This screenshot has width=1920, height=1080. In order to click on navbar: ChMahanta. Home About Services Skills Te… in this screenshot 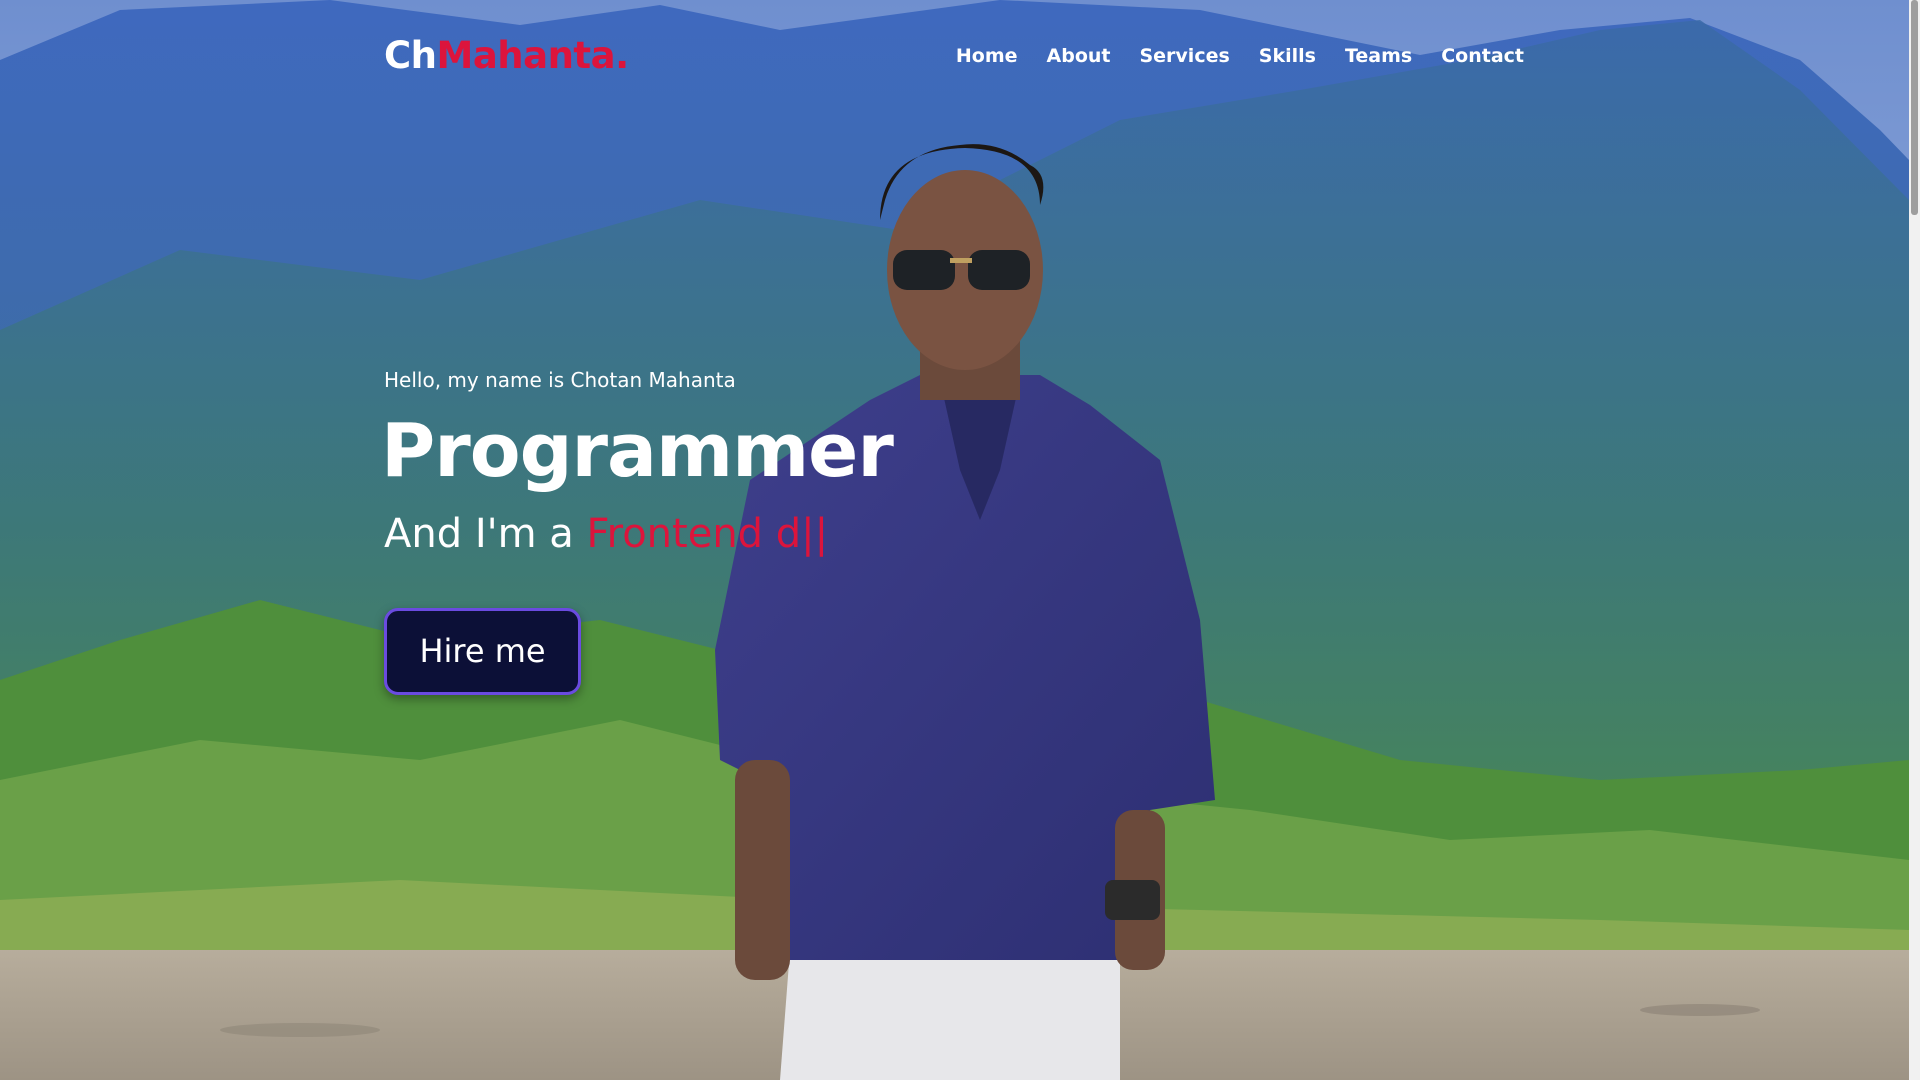, I will do `click(954, 57)`.